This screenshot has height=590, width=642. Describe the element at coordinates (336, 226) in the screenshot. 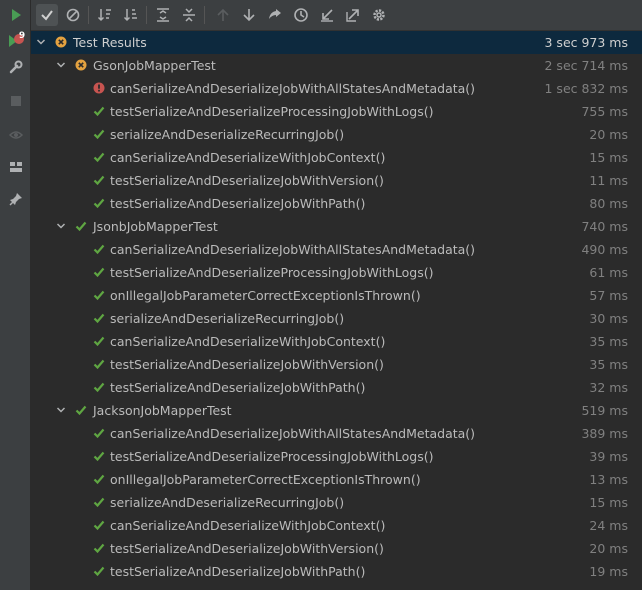

I see `test-suite-row: JsonbJobMapperTest 740 ms` at that location.